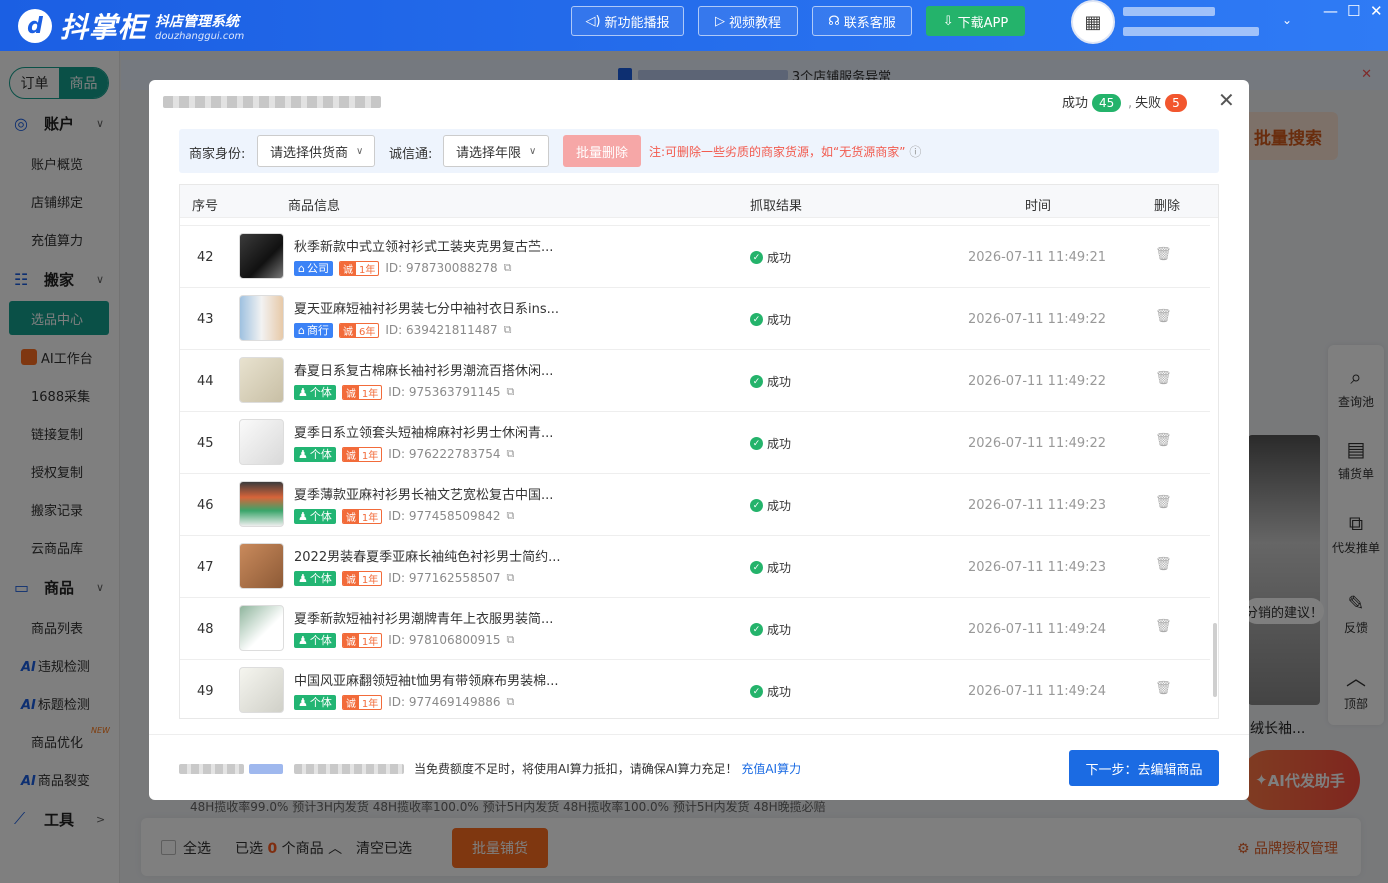  Describe the element at coordinates (719, 21) in the screenshot. I see `play-icon: ▷` at that location.